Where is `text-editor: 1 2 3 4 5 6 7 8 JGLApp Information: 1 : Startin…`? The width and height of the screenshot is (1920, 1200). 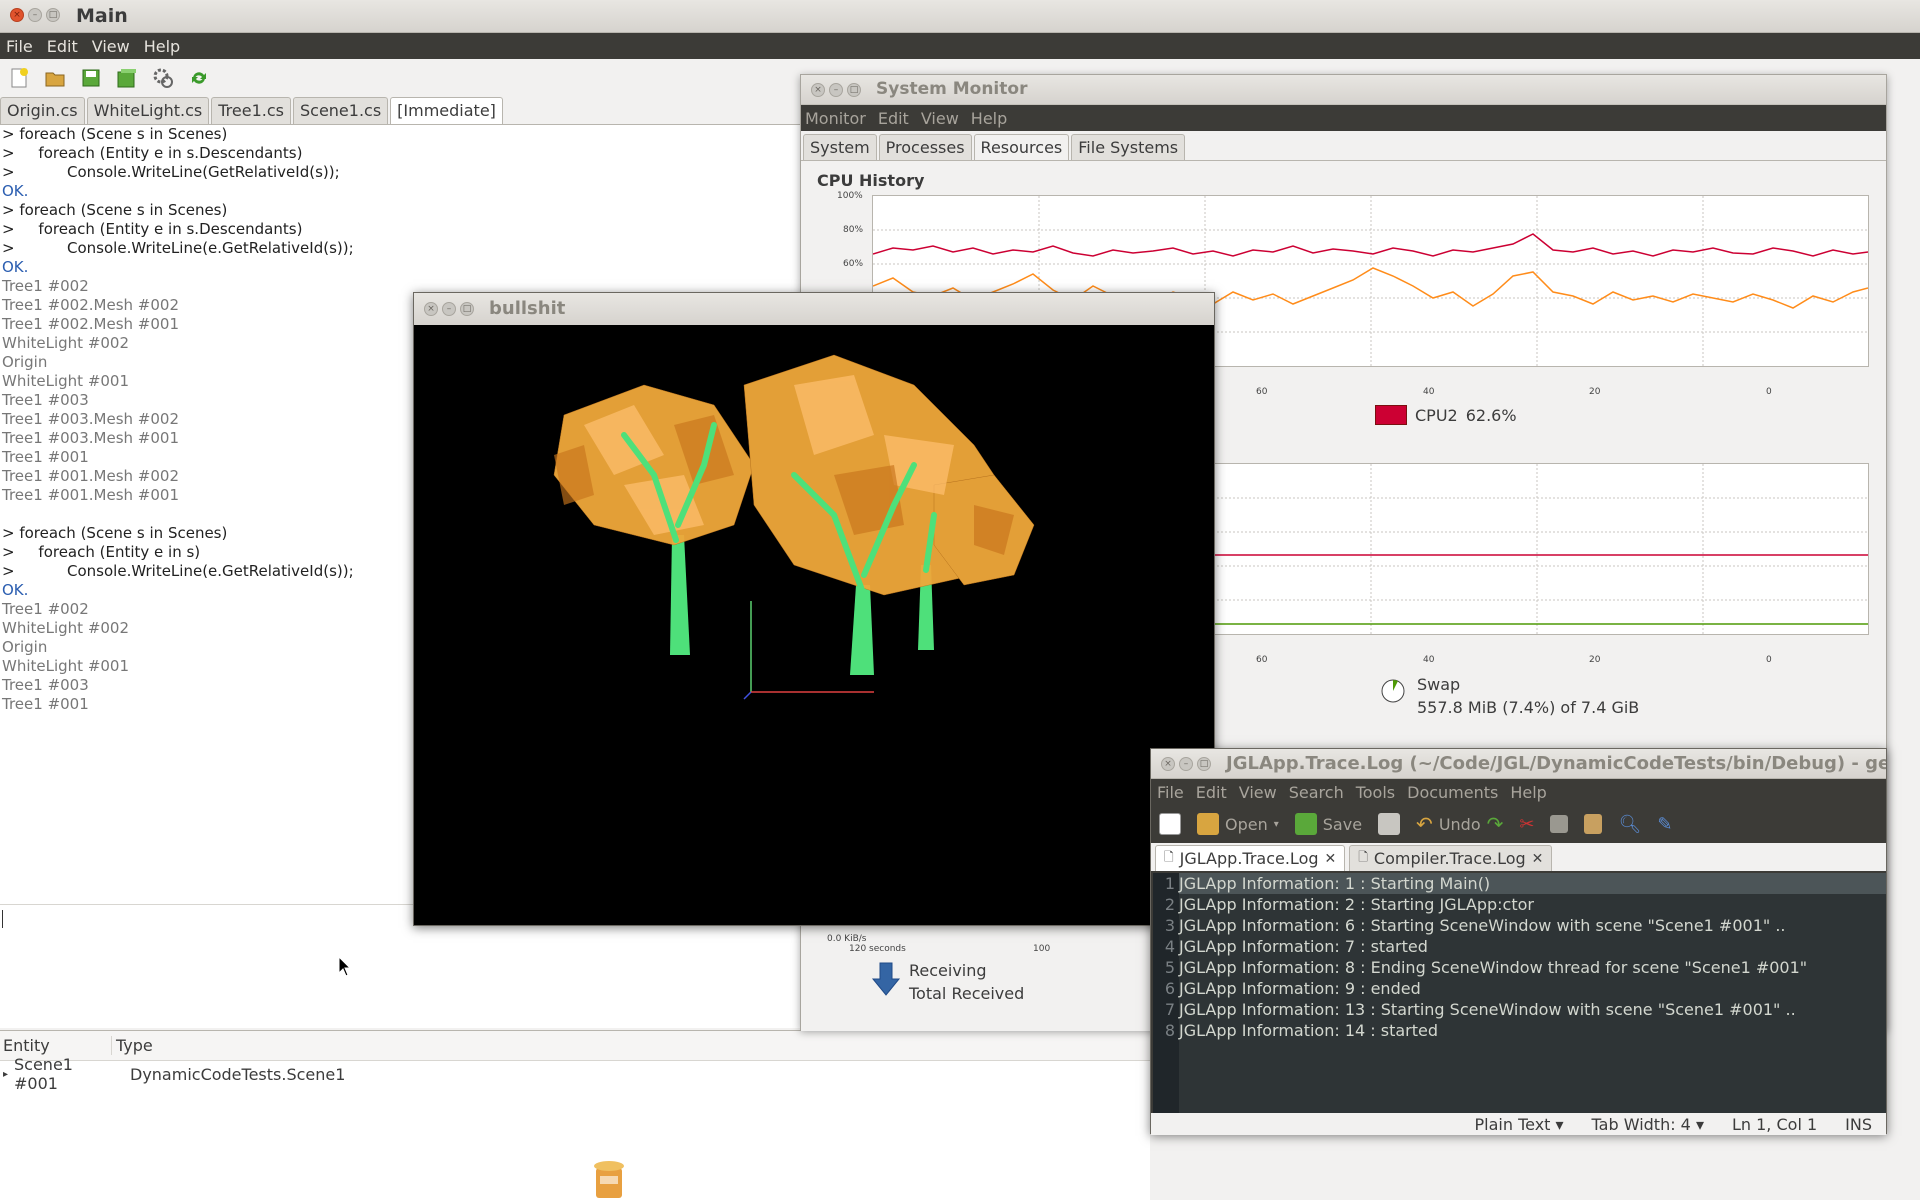
text-editor: 1 2 3 4 5 6 7 8 JGLApp Information: 1 : Startin… is located at coordinates (1519, 993).